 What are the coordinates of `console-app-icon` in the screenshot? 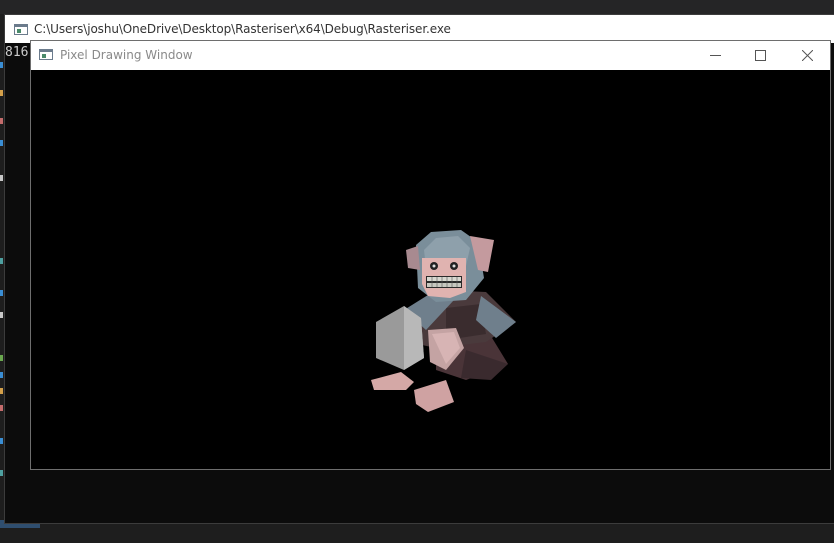 It's located at (21, 29).